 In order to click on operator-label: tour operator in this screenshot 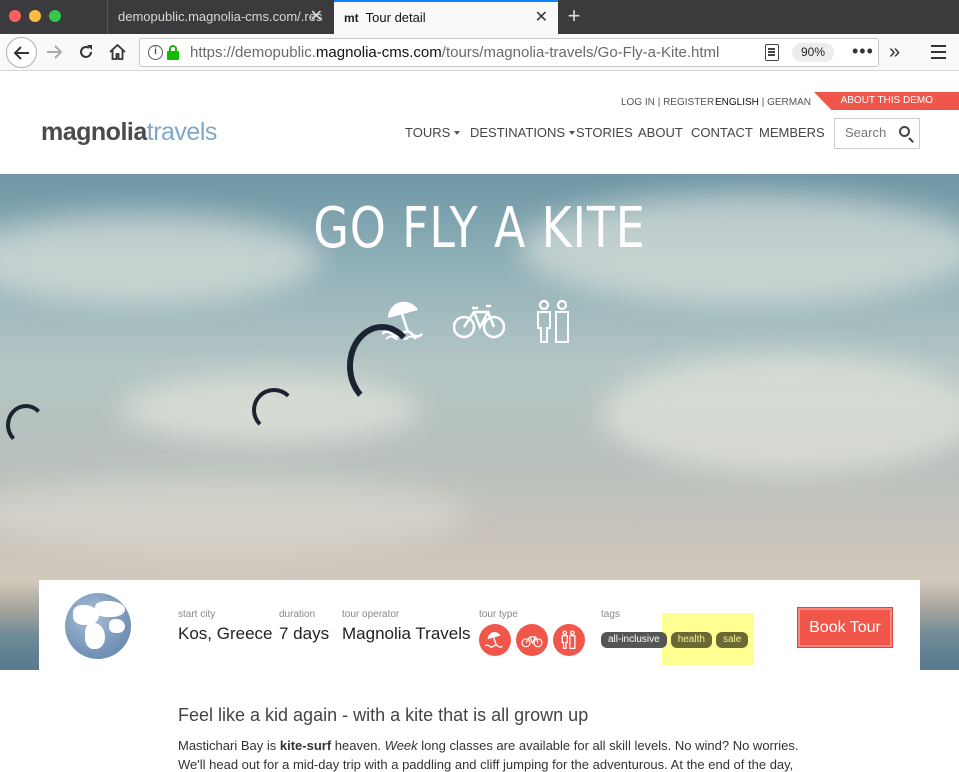, I will do `click(371, 614)`.